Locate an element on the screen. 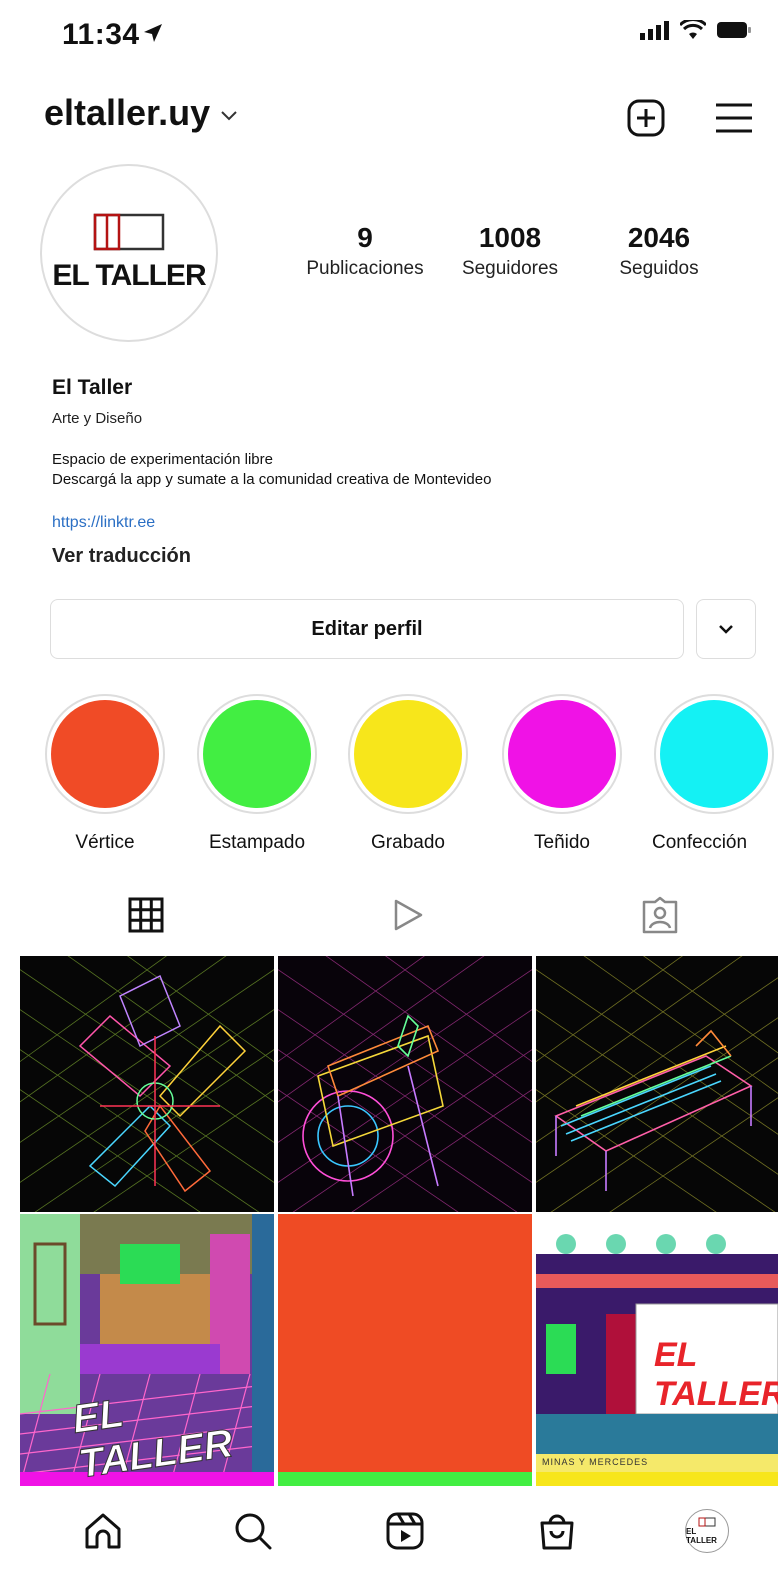  profile-avatar: EL TALLER is located at coordinates (129, 253).